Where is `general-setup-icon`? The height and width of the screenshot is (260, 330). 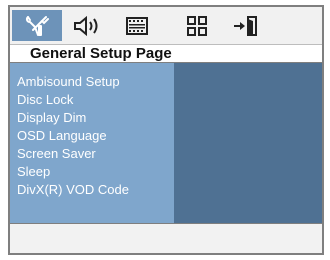 general-setup-icon is located at coordinates (37, 26).